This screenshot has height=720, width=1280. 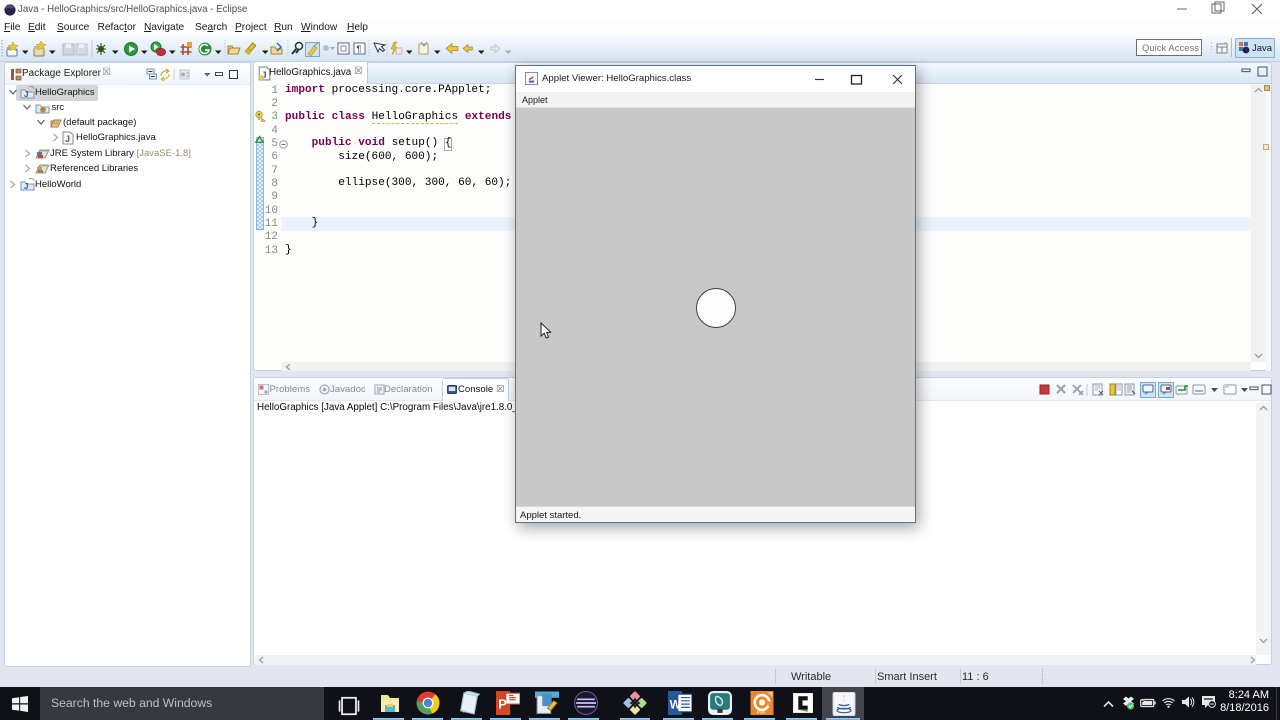 I want to click on svg-text: W, so click(x=676, y=704).